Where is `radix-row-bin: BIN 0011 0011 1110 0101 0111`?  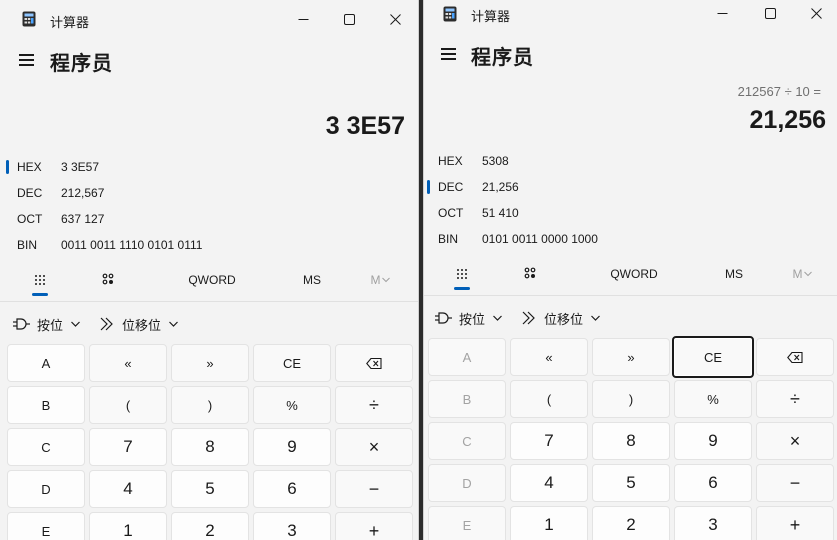 radix-row-bin: BIN 0011 0011 1110 0101 0111 is located at coordinates (167, 245).